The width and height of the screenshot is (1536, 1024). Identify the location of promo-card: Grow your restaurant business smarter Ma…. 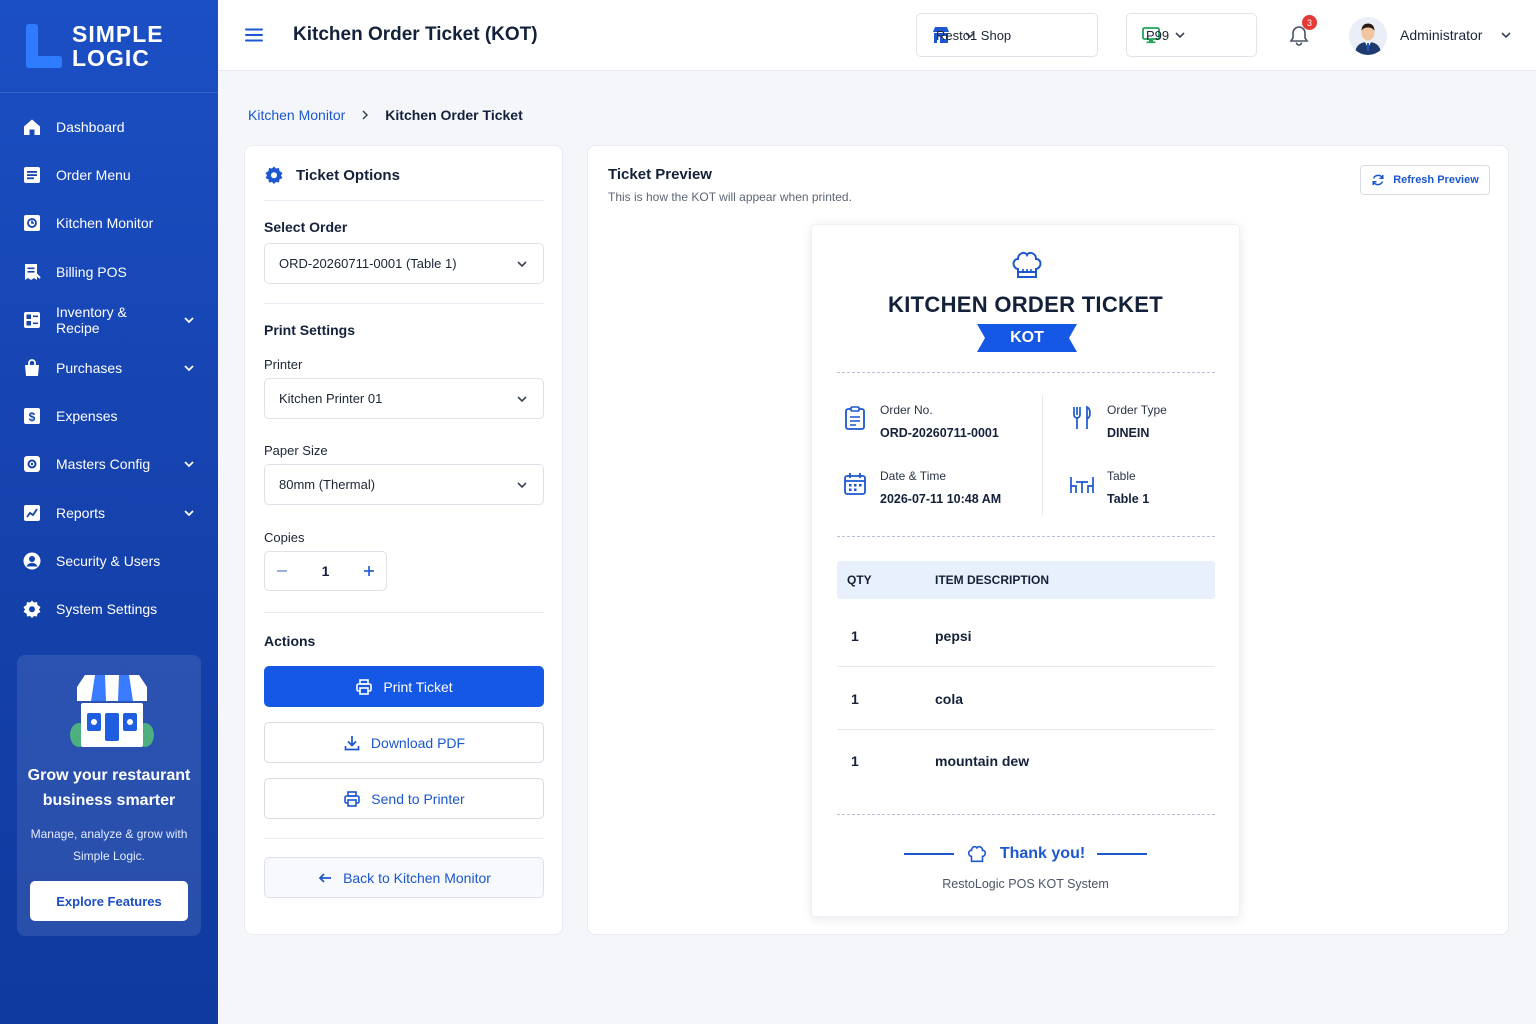
(109, 795).